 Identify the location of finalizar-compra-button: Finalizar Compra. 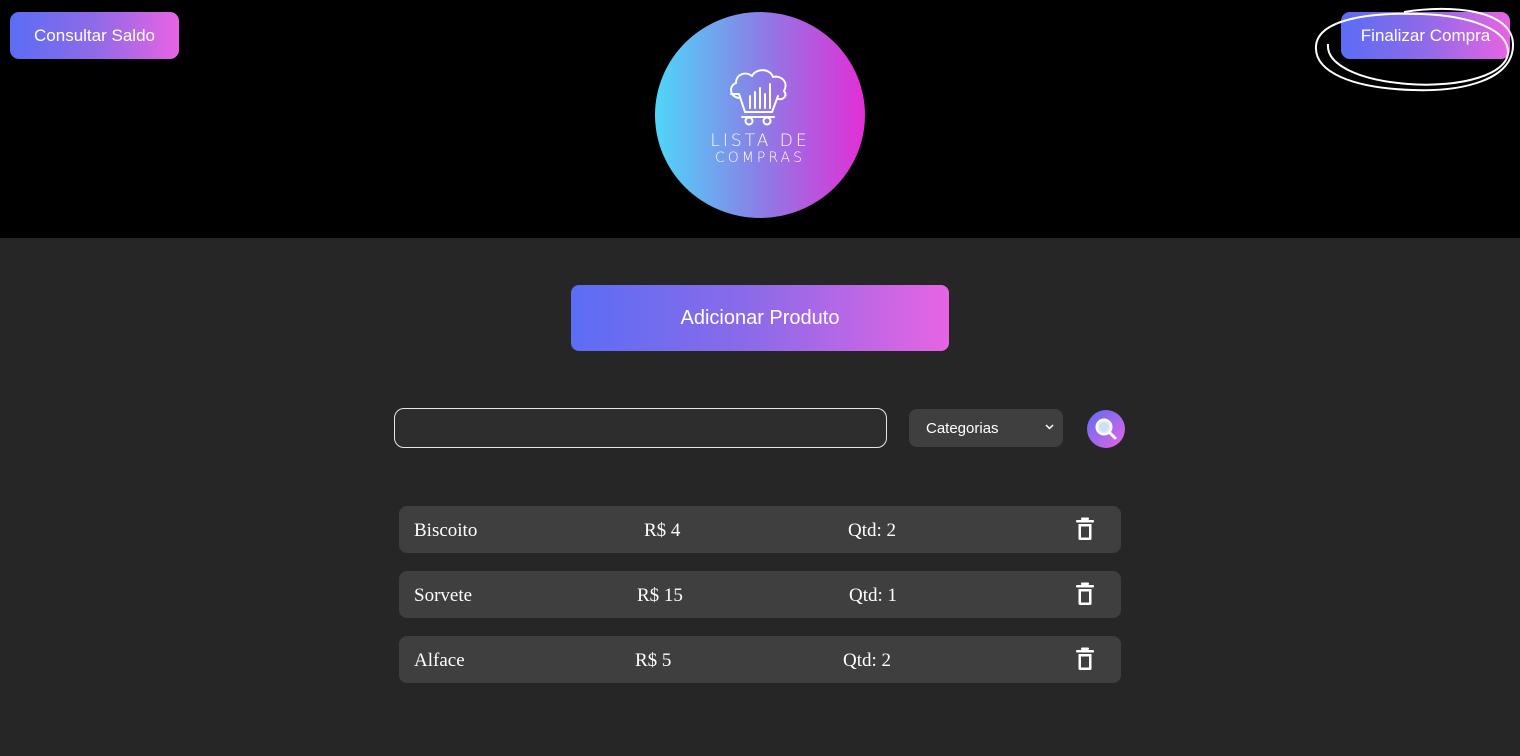
(1425, 35).